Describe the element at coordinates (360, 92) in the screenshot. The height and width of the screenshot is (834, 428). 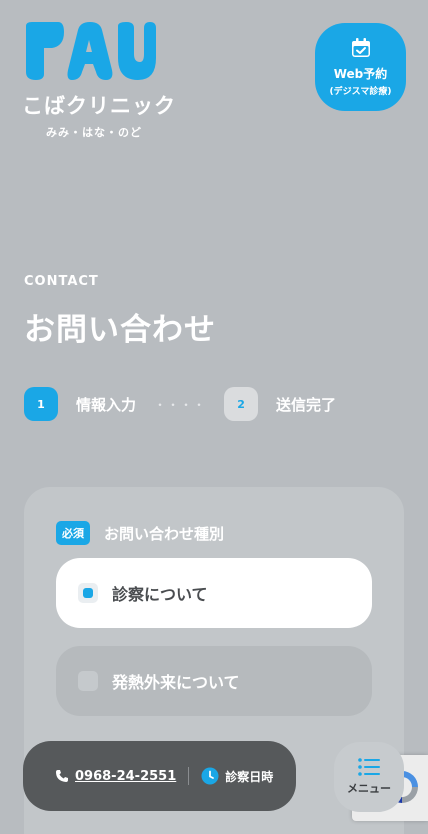
I see `web-reservation-sublabel: (デジスマ診療)` at that location.